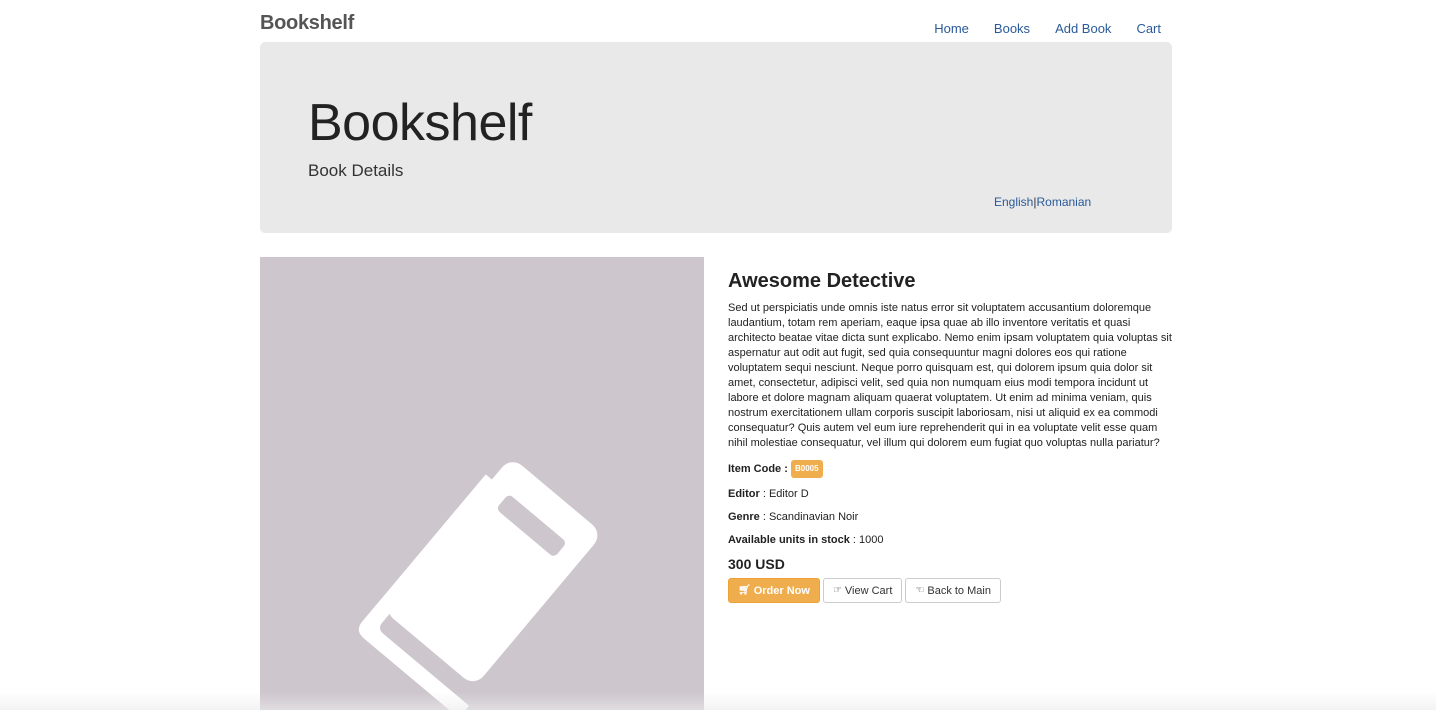  What do you see at coordinates (307, 23) in the screenshot?
I see `brand-logo: Bookshelf` at bounding box center [307, 23].